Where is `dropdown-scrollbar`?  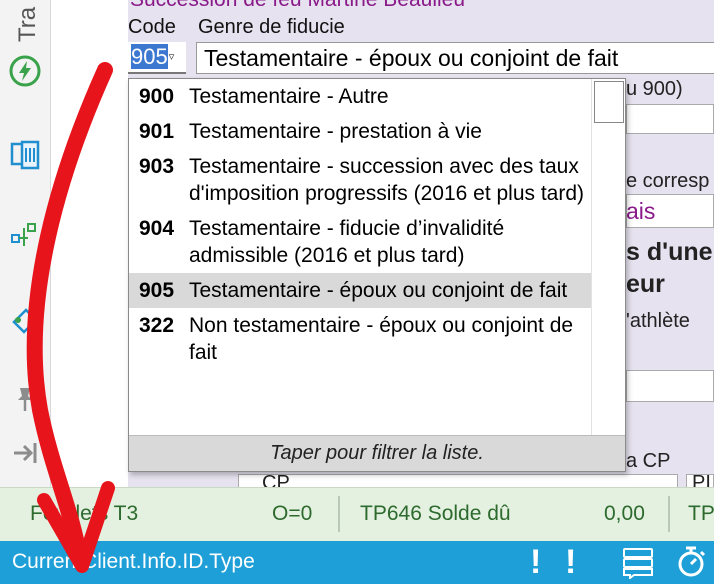 dropdown-scrollbar is located at coordinates (608, 257).